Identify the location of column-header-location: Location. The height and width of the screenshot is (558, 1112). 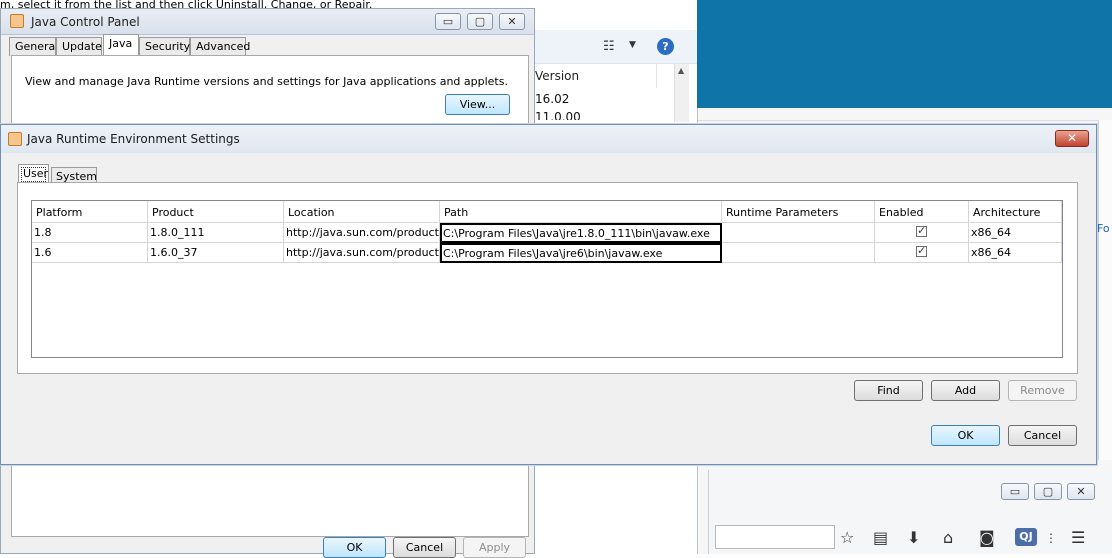
(362, 212).